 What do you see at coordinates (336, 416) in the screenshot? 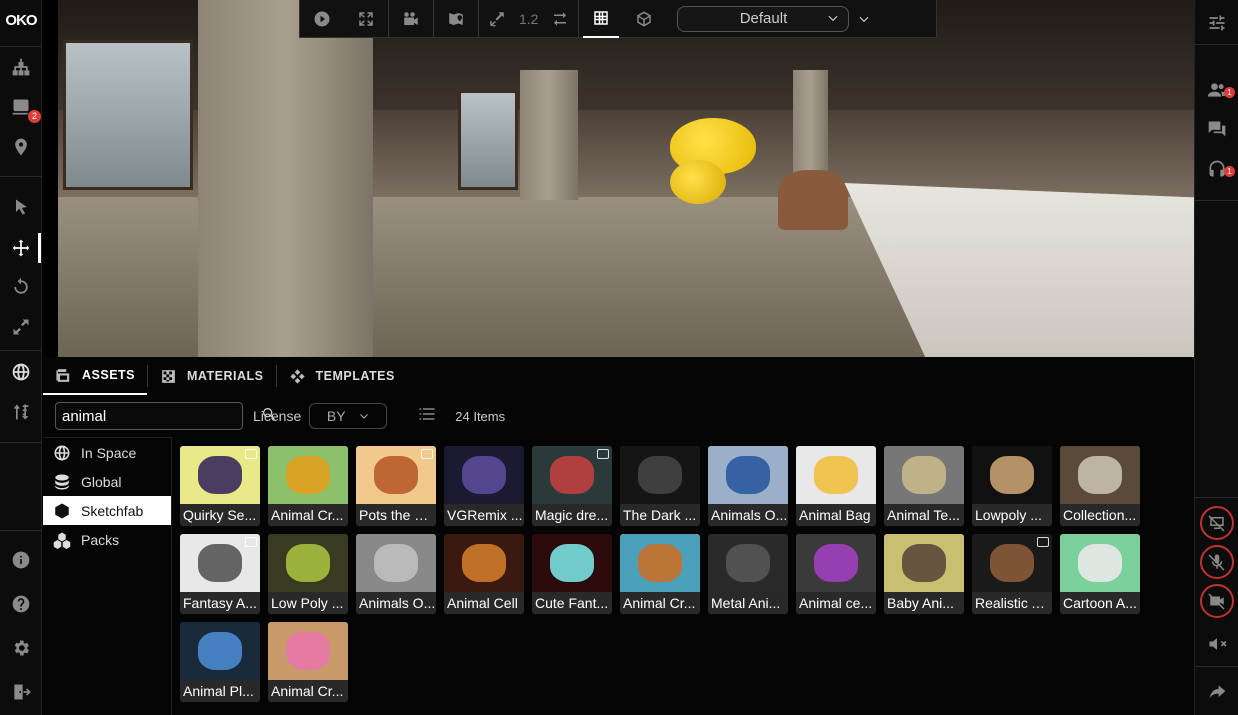
I see `license-value: BY` at bounding box center [336, 416].